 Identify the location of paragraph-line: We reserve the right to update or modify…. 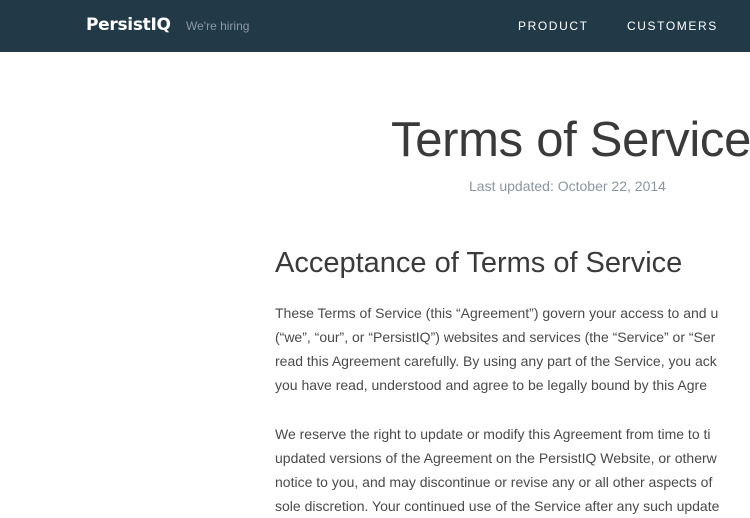
(493, 434).